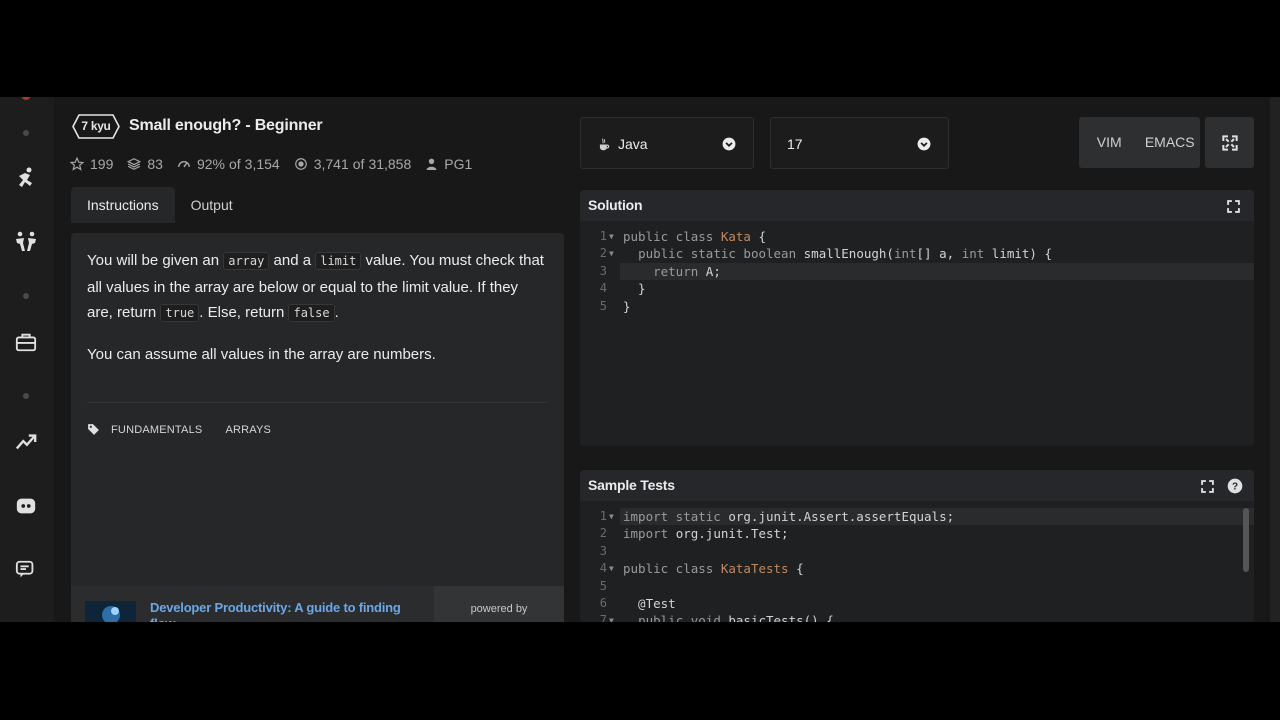  What do you see at coordinates (262, 164) in the screenshot?
I see `votes-count: 3,154` at bounding box center [262, 164].